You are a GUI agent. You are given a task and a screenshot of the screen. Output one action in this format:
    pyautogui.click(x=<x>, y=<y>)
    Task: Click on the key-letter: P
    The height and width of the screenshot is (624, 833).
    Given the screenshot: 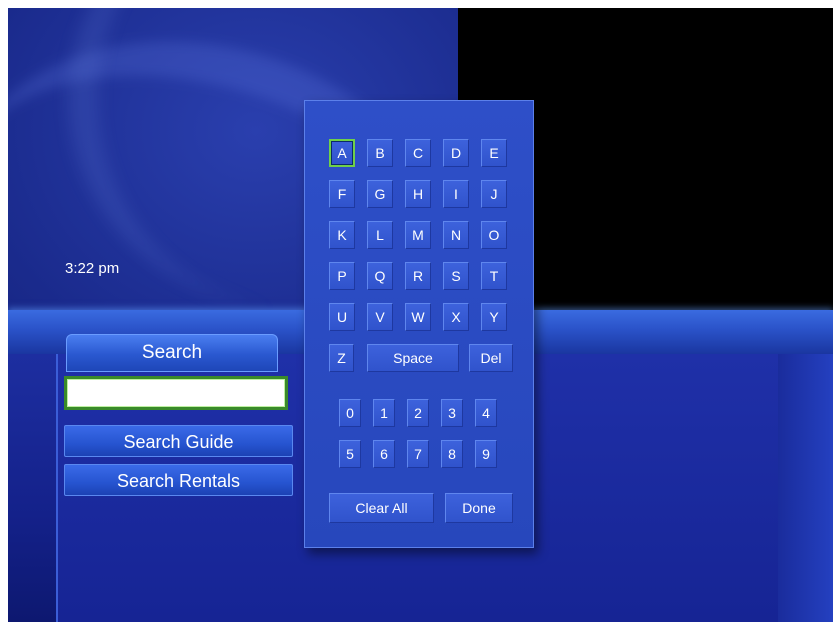 What is the action you would take?
    pyautogui.click(x=342, y=276)
    